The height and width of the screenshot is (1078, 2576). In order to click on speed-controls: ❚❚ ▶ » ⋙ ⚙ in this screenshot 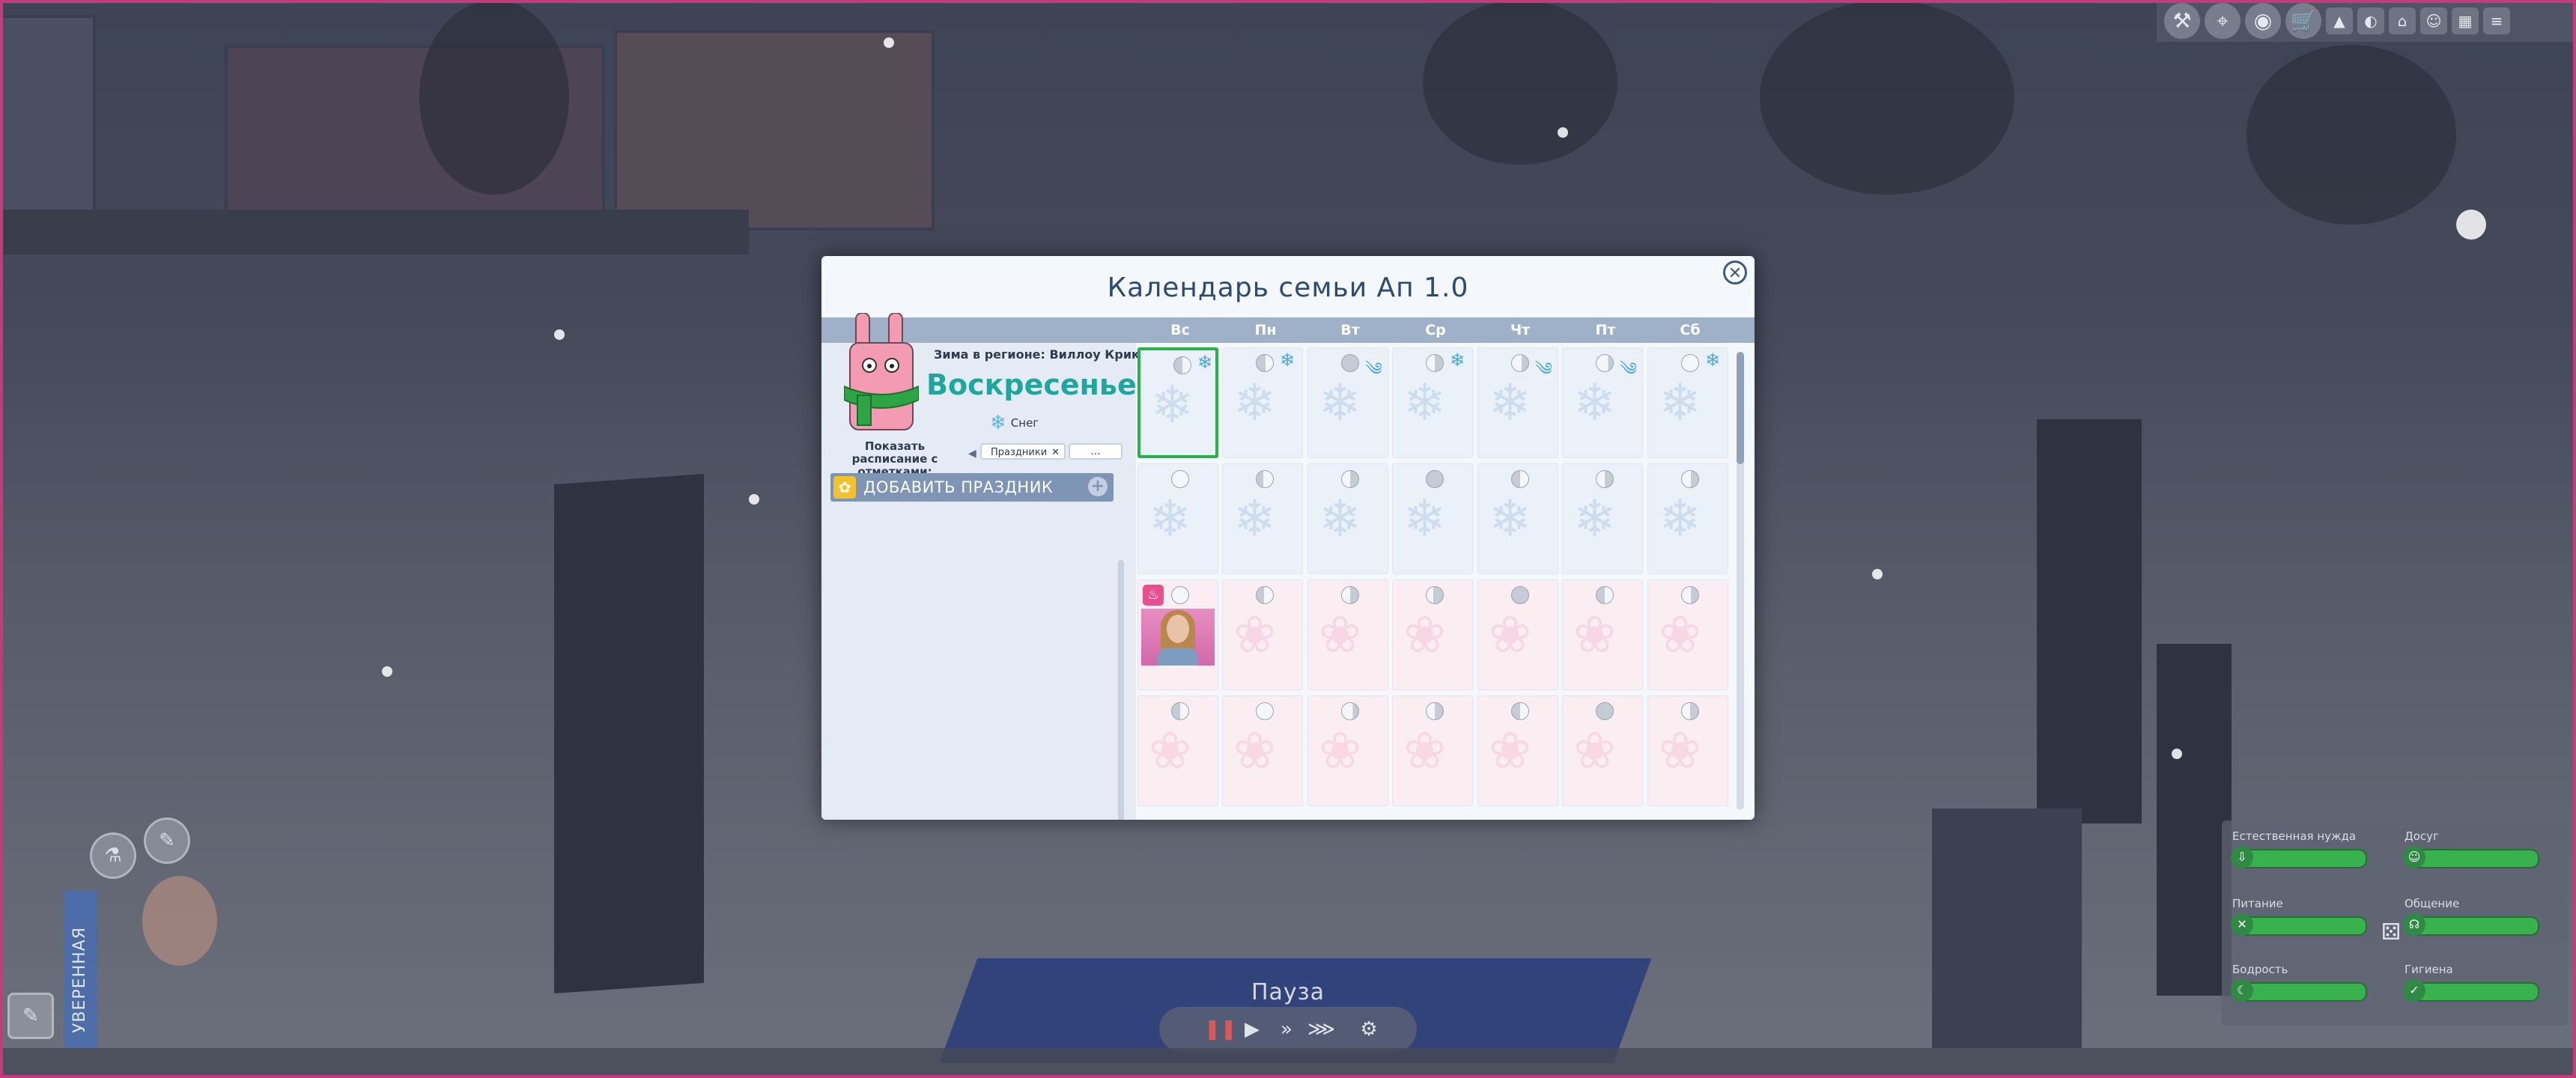, I will do `click(1288, 1029)`.